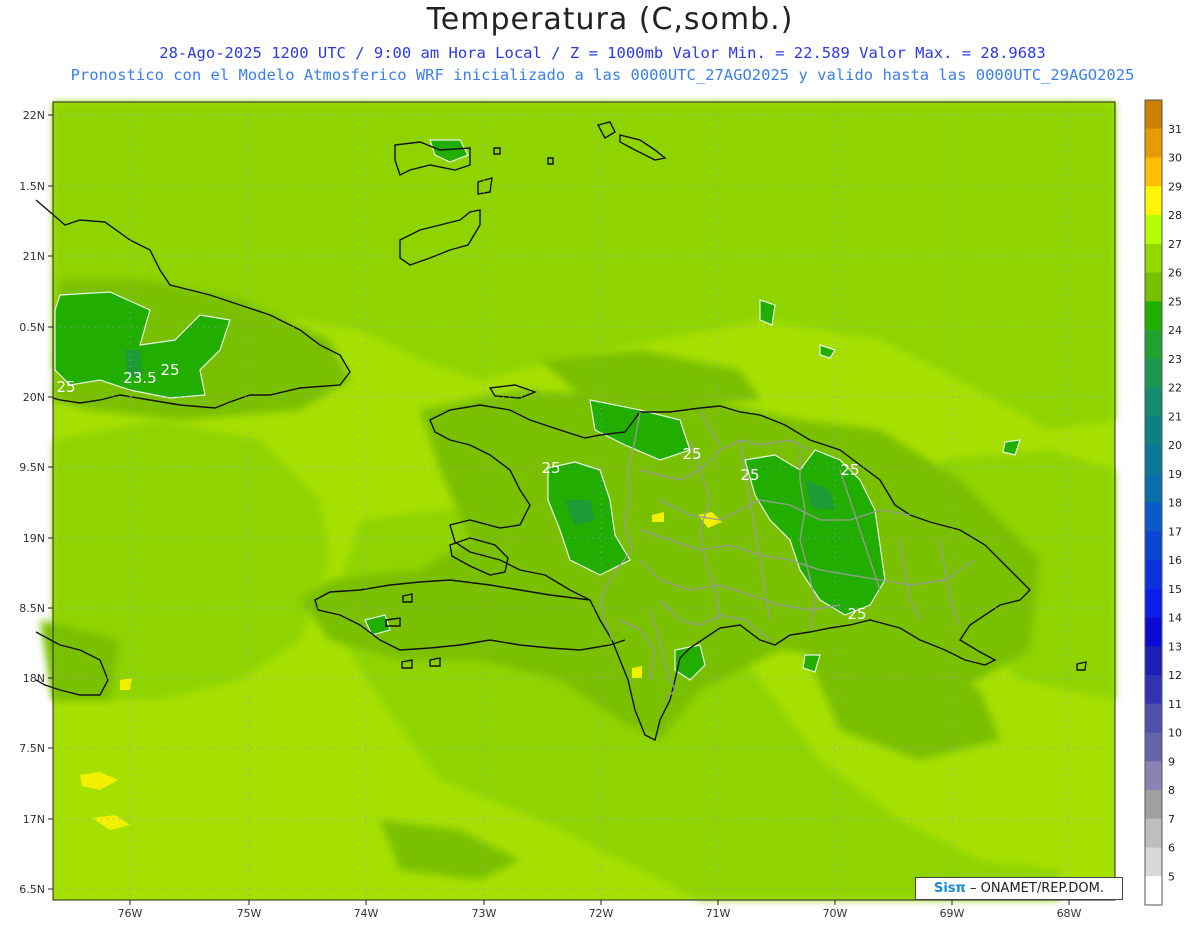 The image size is (1200, 927). I want to click on colorbar-tick-label: 10, so click(1175, 733).